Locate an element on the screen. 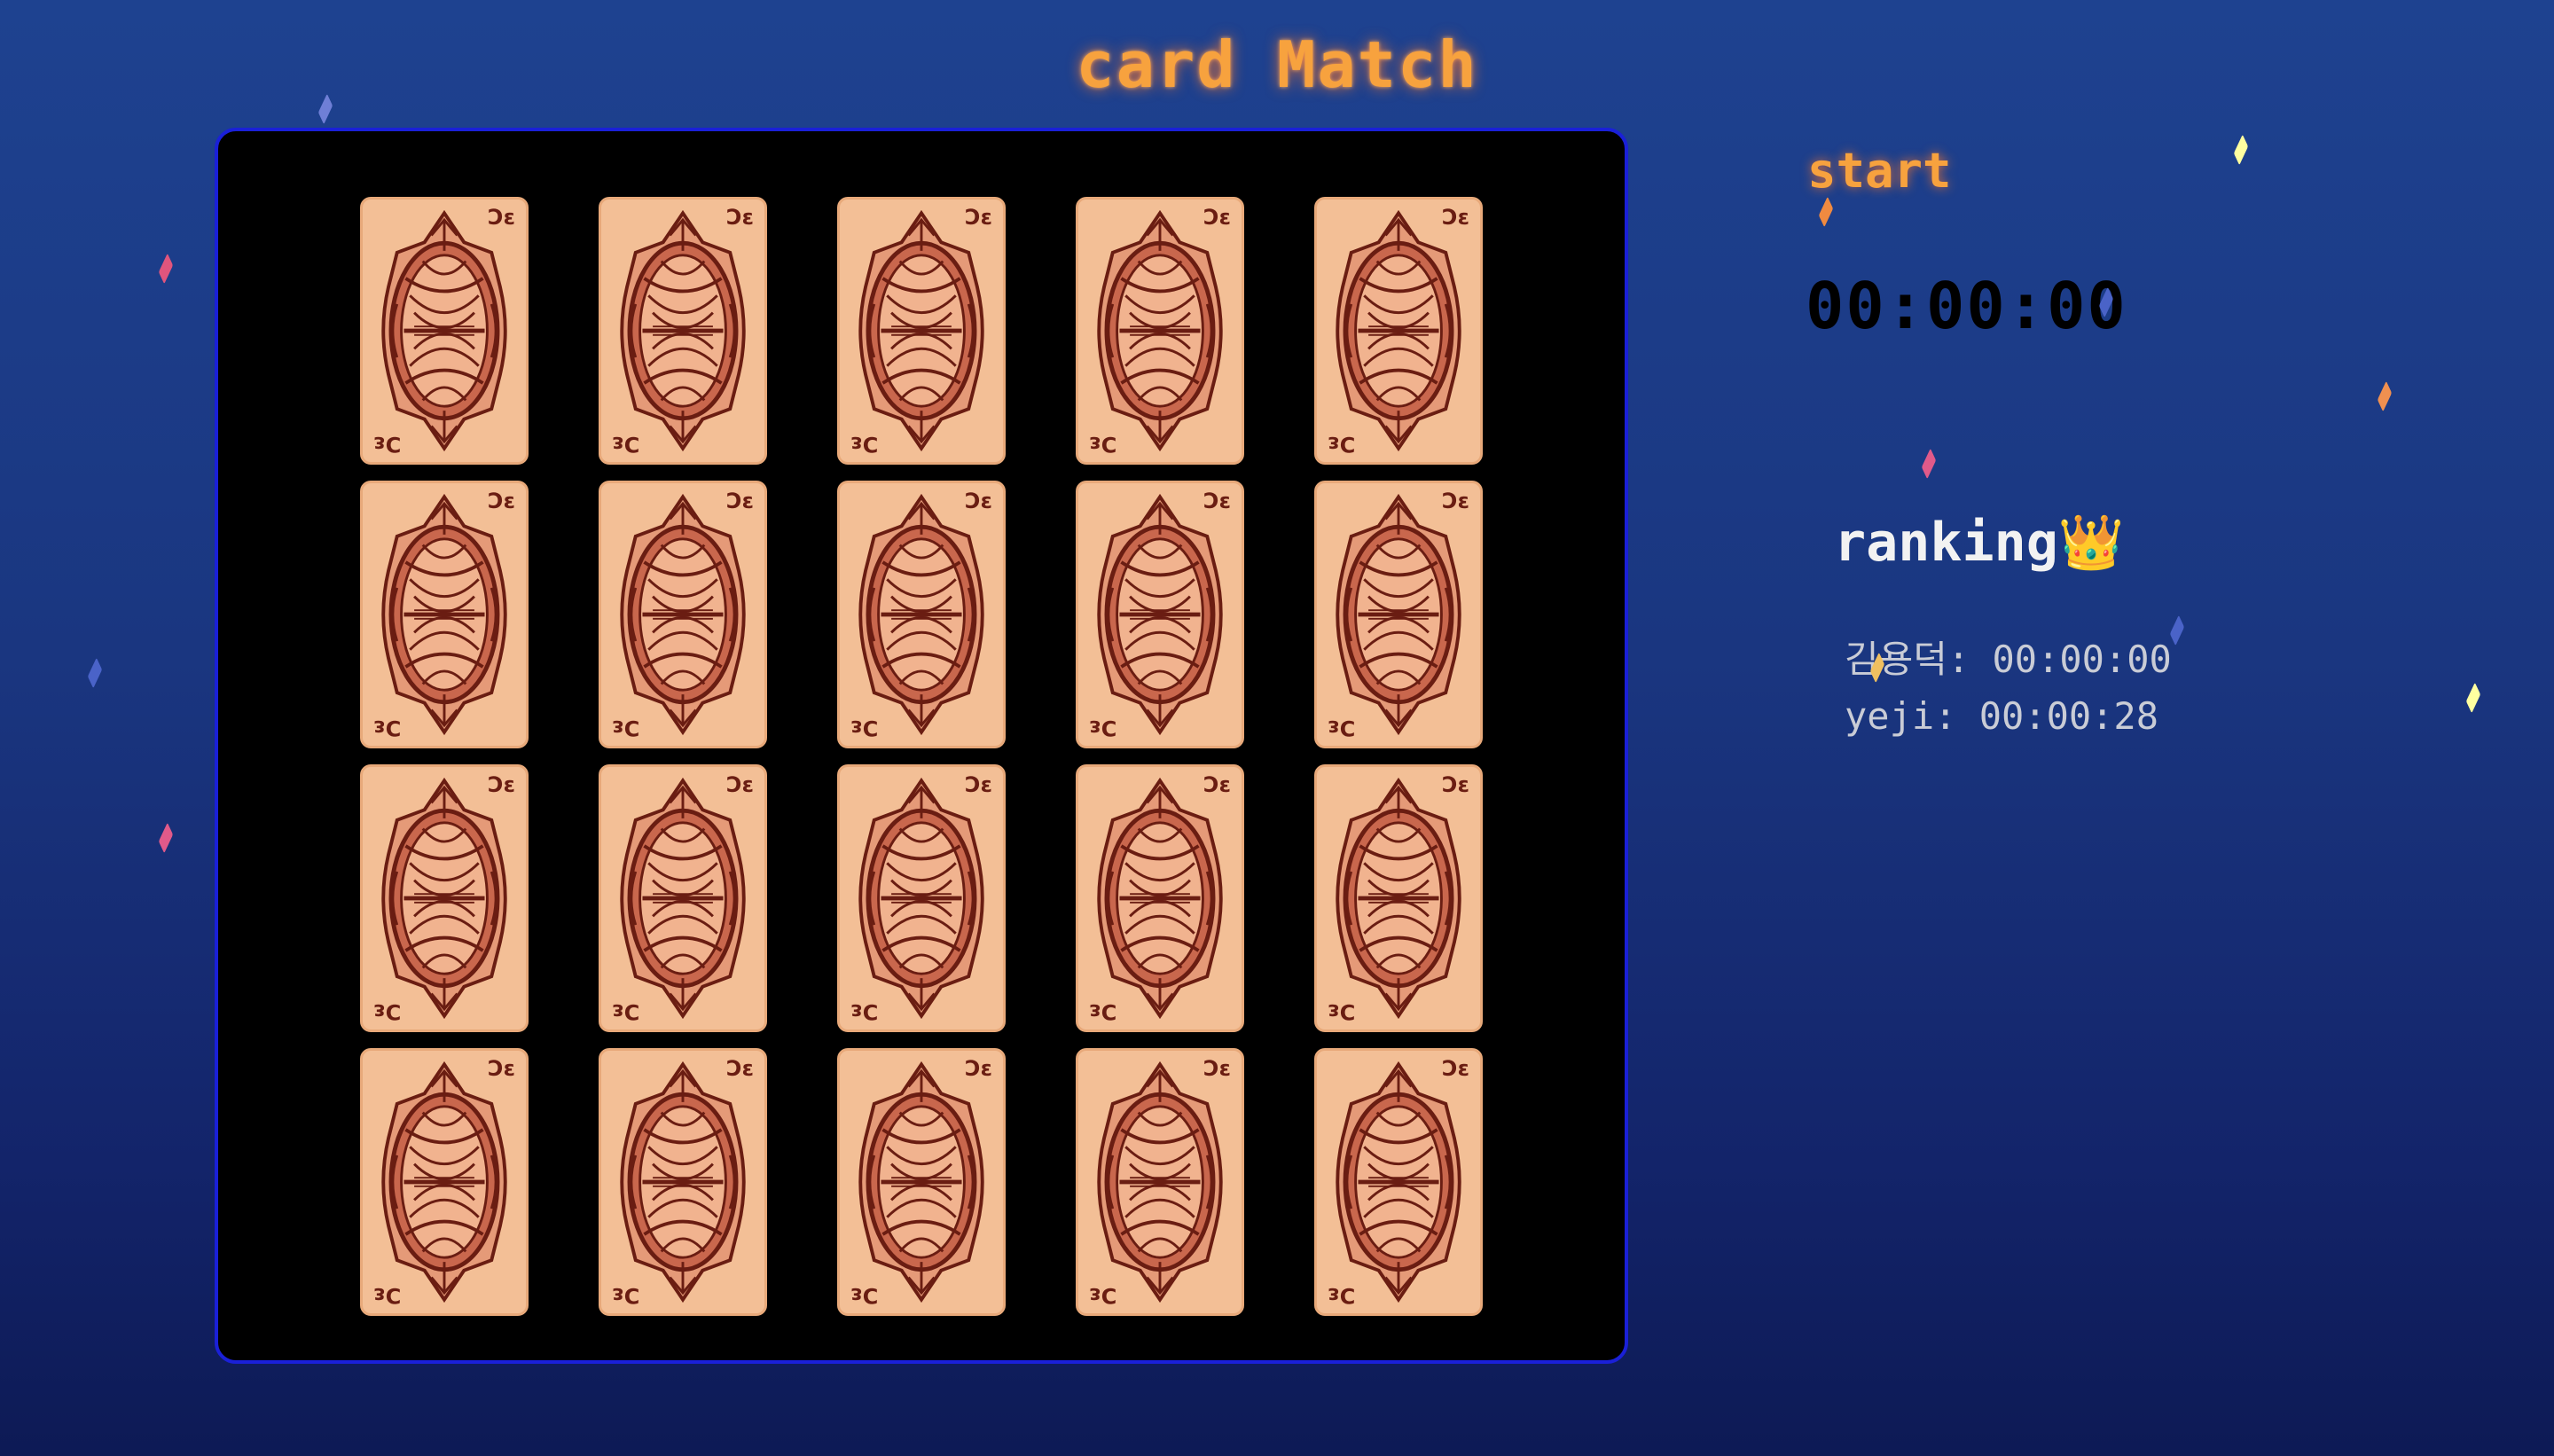  ranking-title: ranking👑 is located at coordinates (1979, 543).